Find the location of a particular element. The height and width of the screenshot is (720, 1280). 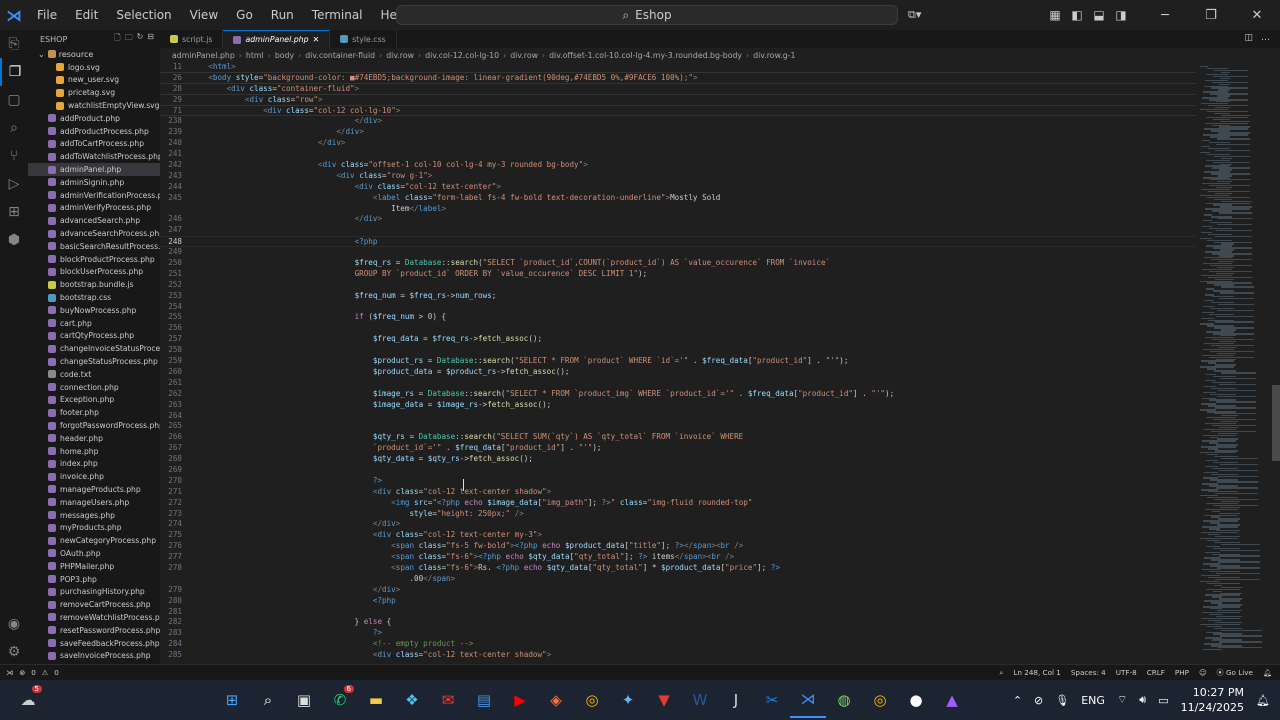

language-indicator: ENG is located at coordinates (1093, 700).